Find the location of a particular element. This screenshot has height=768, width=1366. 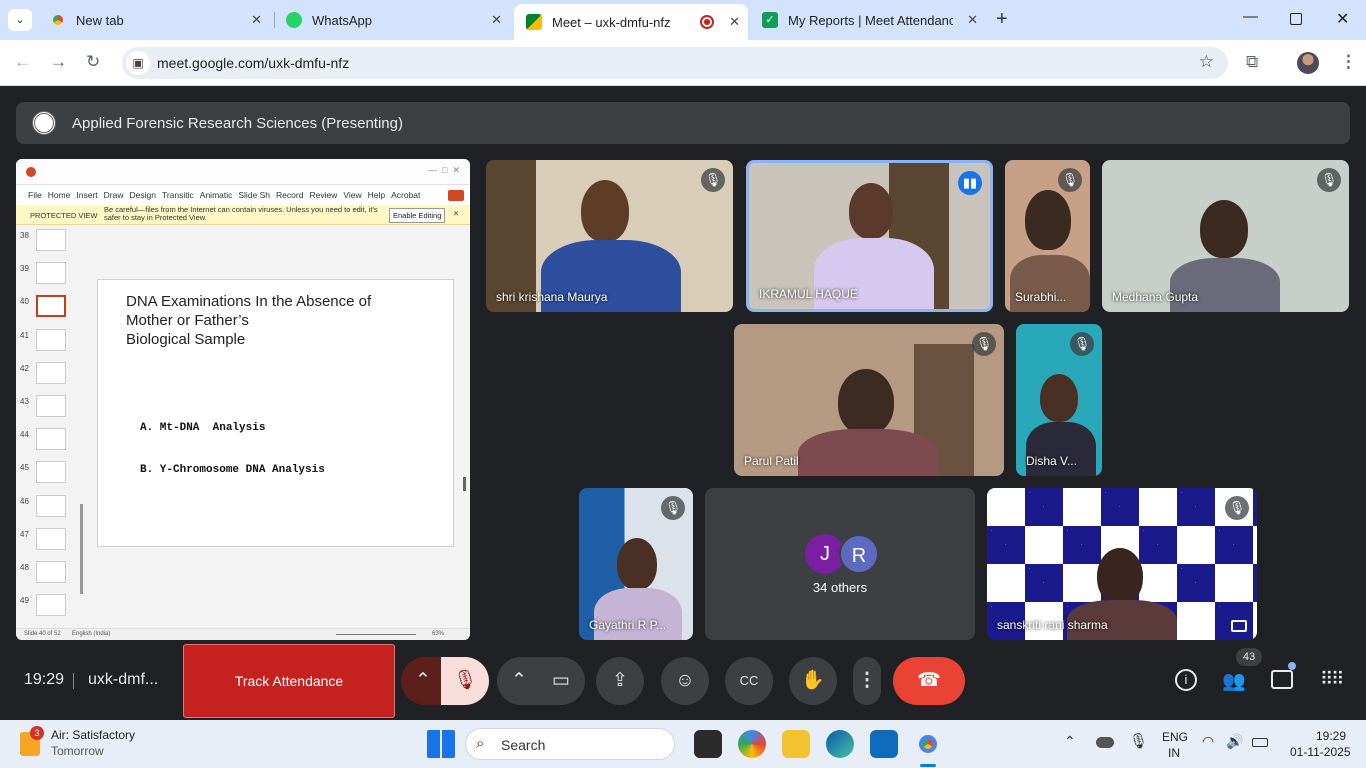

ribbon-tab: Acrobat is located at coordinates (405, 195).